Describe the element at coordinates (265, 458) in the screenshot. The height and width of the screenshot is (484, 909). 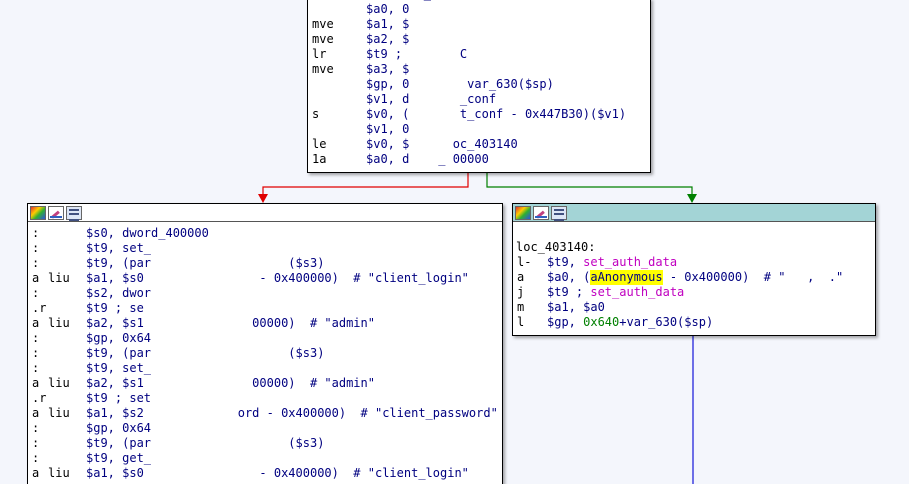
I see `instruction-line: : $t9, get_` at that location.